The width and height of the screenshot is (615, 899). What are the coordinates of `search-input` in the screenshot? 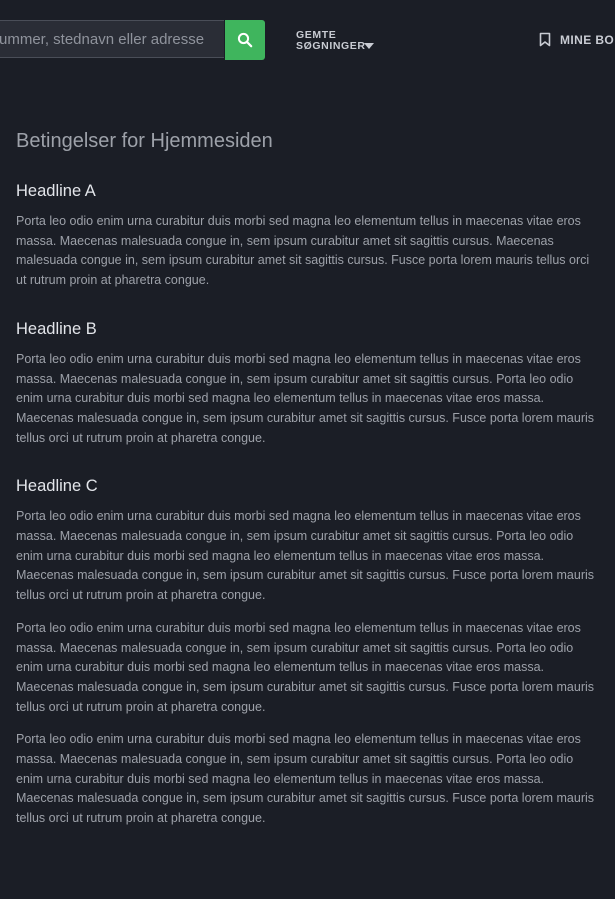 It's located at (112, 39).